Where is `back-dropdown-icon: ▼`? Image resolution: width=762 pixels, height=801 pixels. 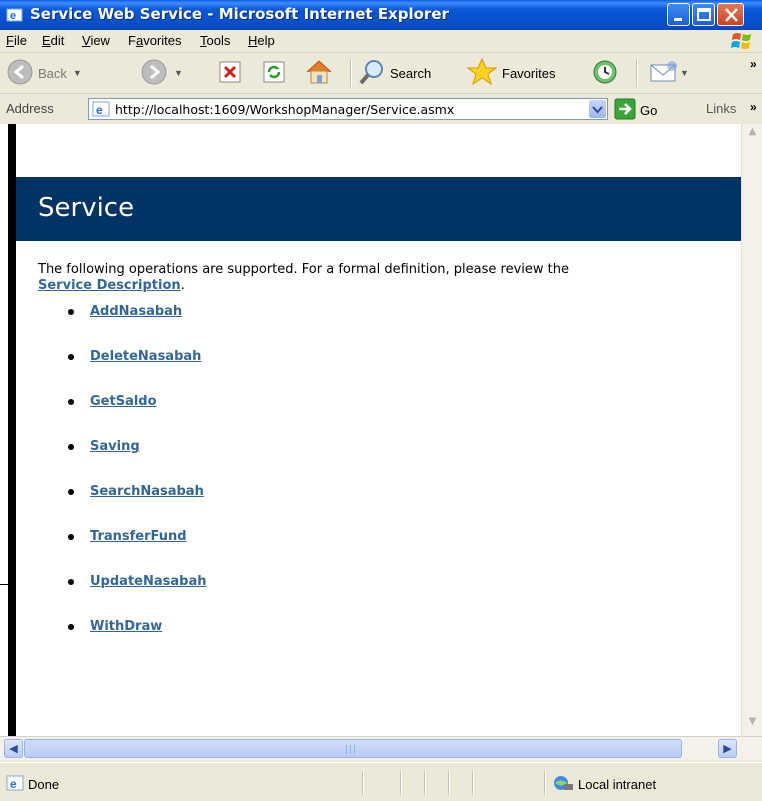
back-dropdown-icon: ▼ is located at coordinates (77, 73).